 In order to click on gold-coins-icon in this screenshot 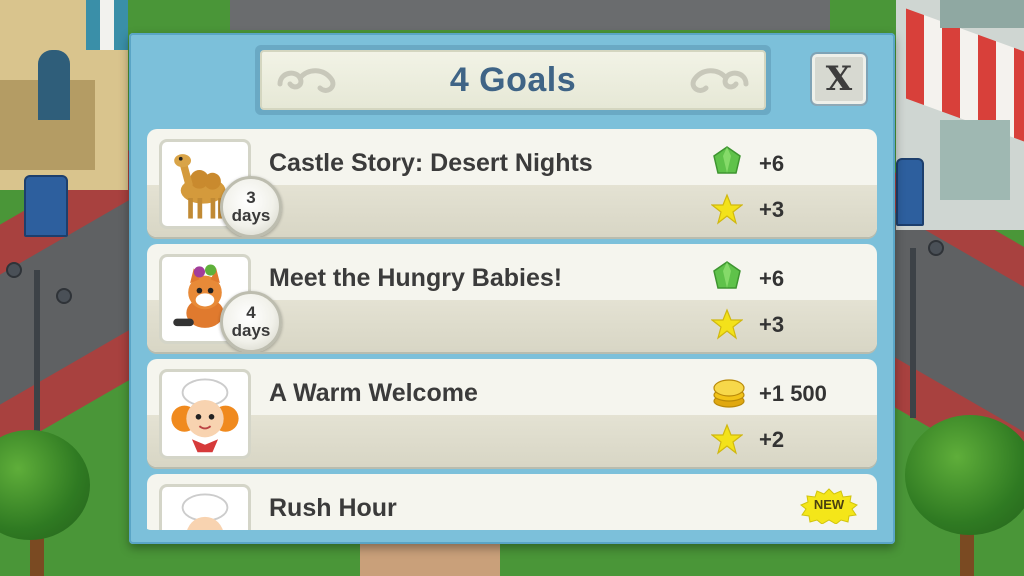, I will do `click(729, 393)`.